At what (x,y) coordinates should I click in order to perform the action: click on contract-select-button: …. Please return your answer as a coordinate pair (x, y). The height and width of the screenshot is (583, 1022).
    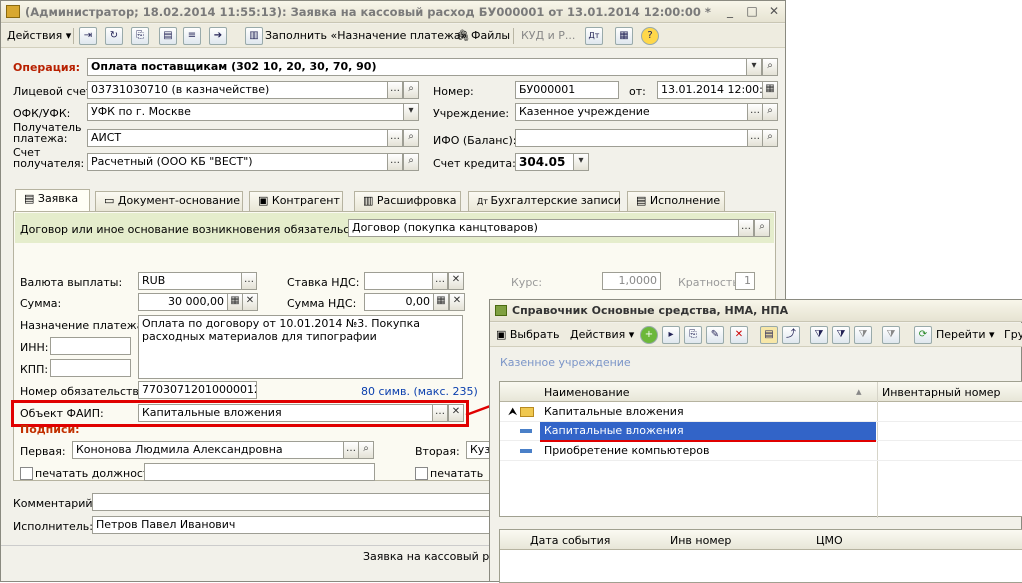
    Looking at the image, I should click on (746, 228).